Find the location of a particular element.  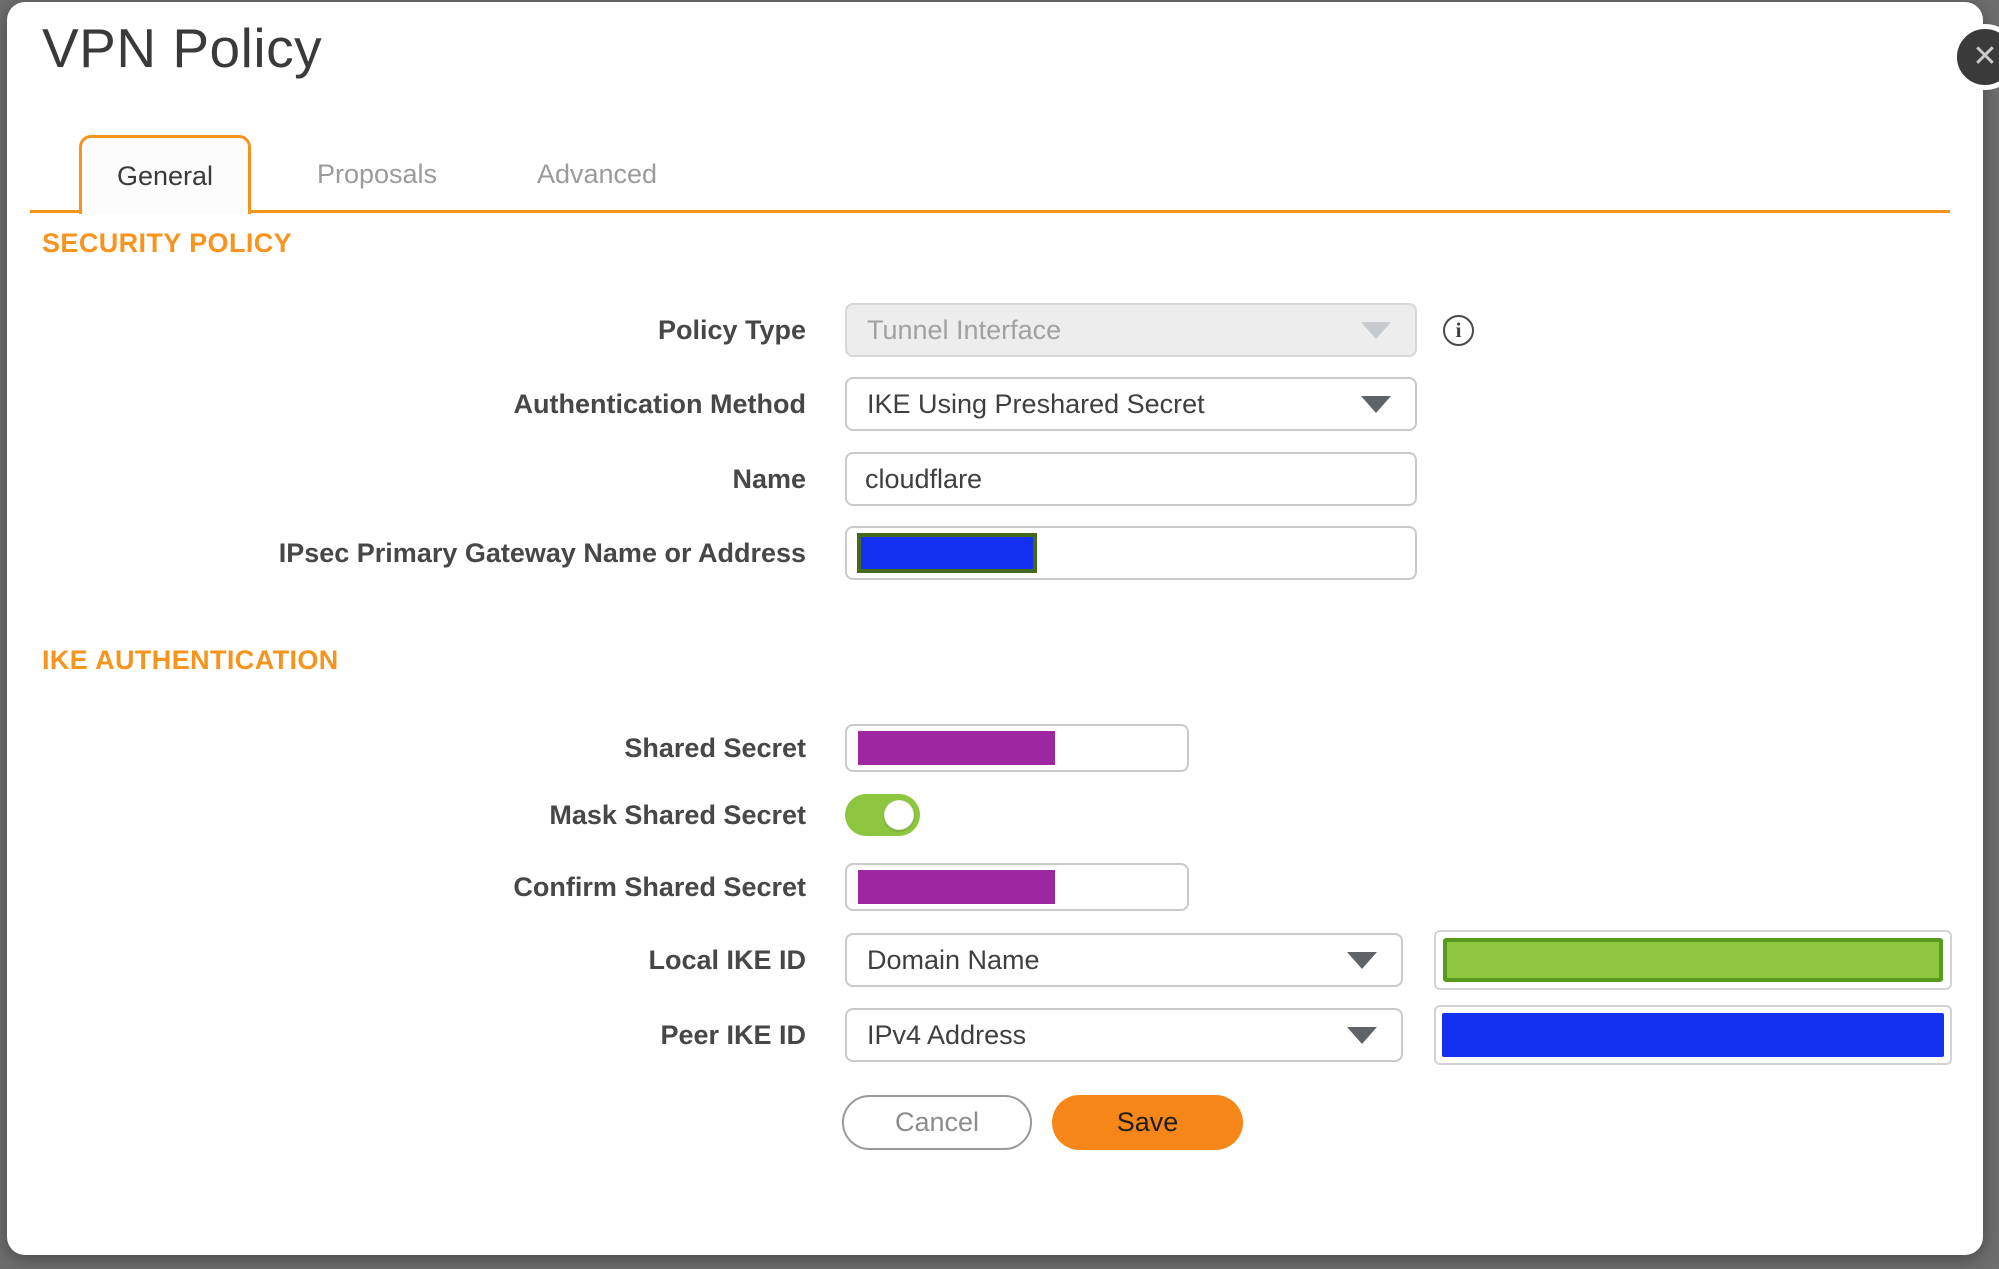

local-ike-id-value-input is located at coordinates (1693, 960).